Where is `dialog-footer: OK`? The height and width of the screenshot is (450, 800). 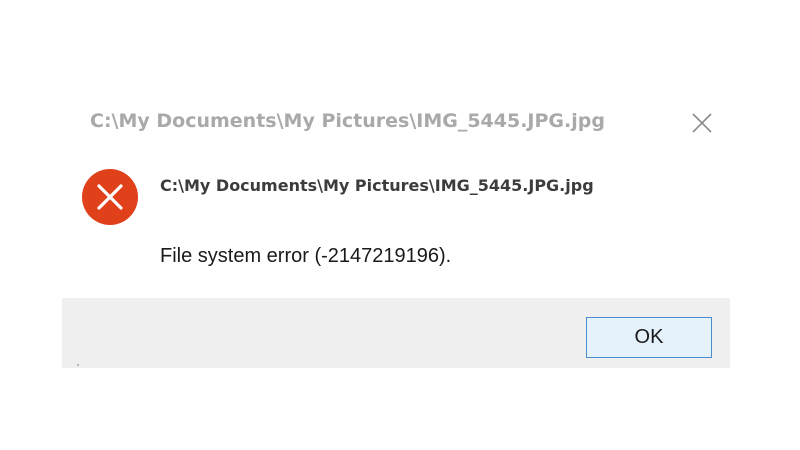 dialog-footer: OK is located at coordinates (396, 333).